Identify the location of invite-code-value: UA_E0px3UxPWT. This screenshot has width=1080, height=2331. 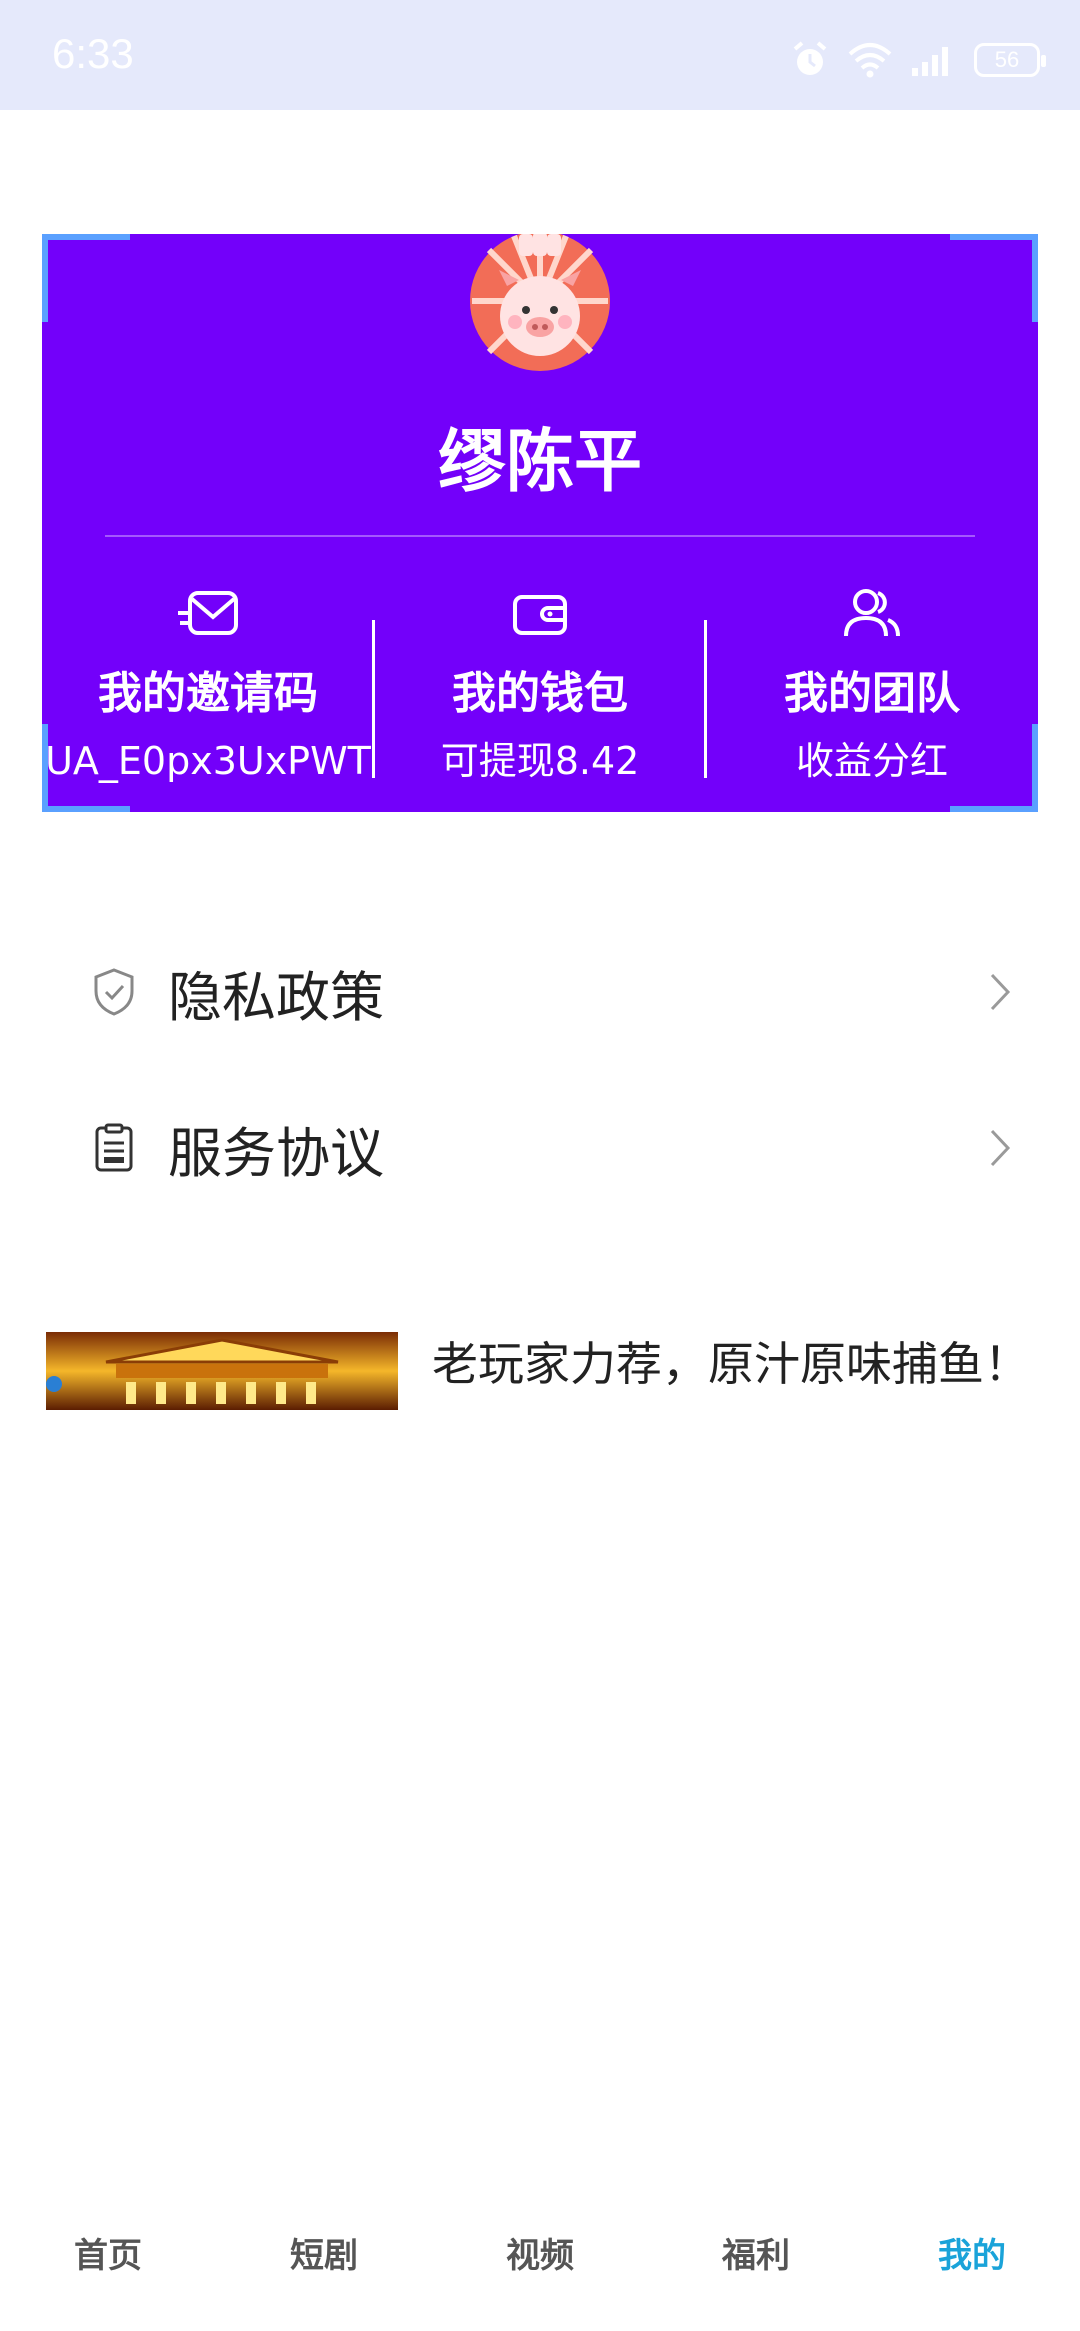
(208, 761).